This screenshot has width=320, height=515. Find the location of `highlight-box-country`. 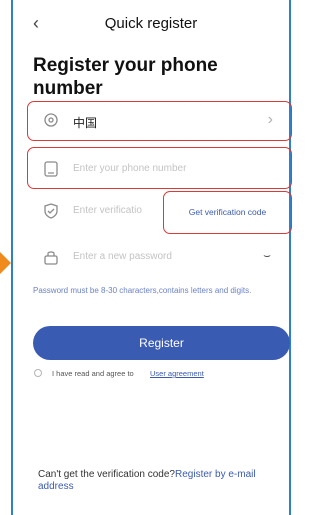

highlight-box-country is located at coordinates (159, 121).